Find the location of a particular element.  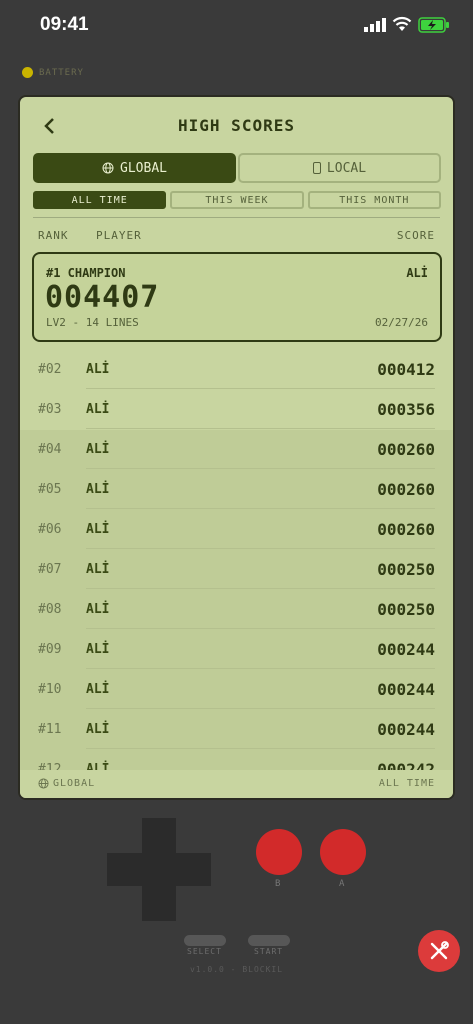

start-label: START is located at coordinates (269, 951).